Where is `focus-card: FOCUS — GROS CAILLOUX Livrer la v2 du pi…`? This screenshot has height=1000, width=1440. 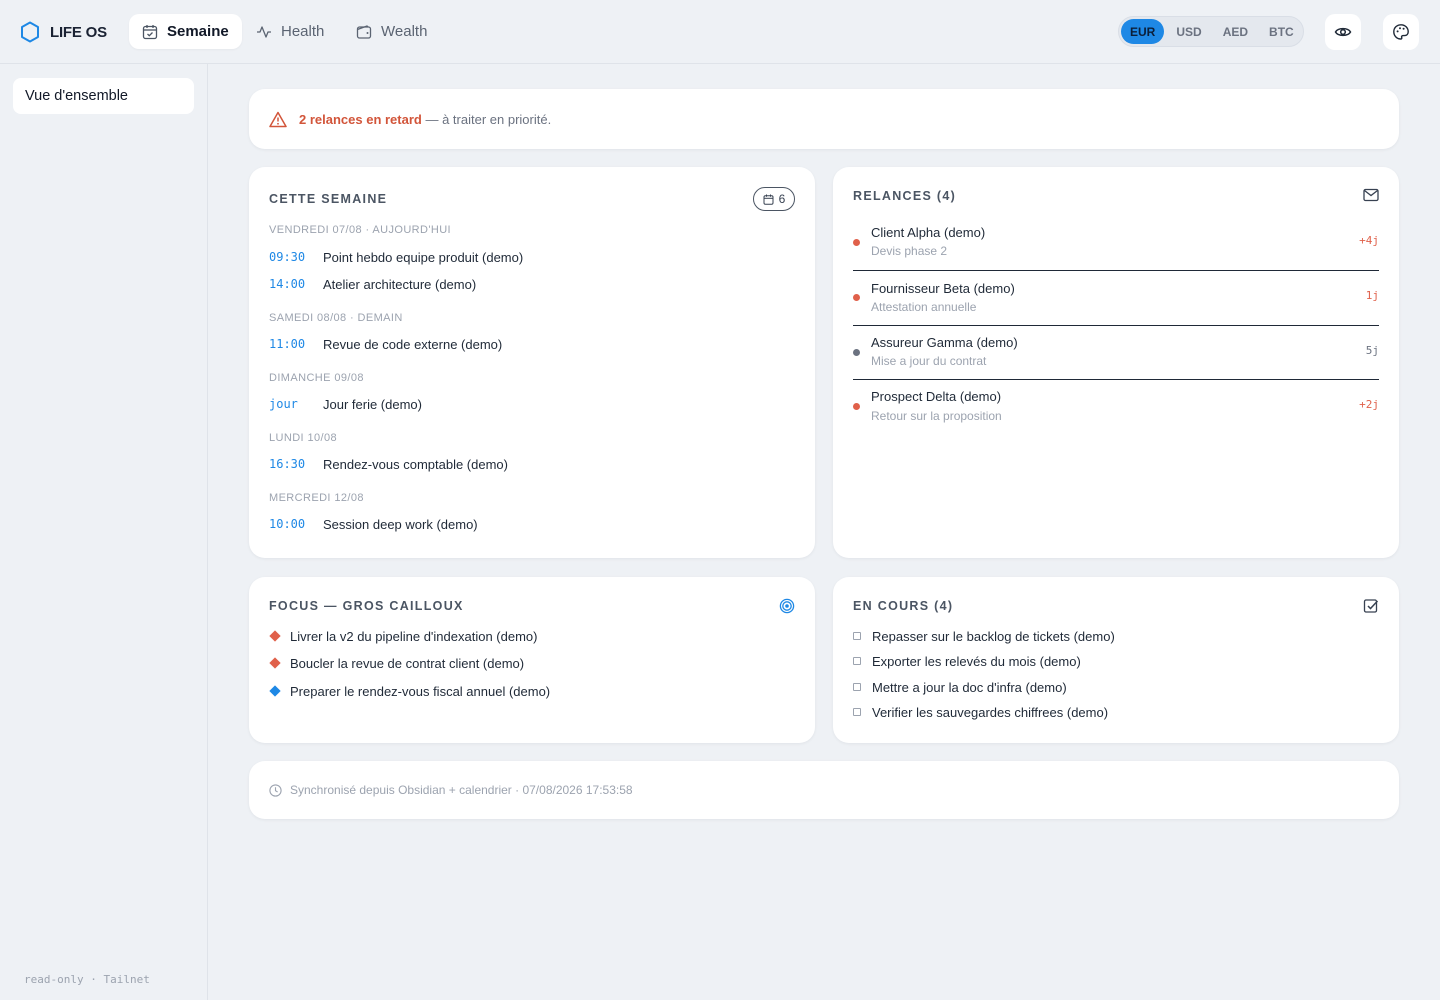
focus-card: FOCUS — GROS CAILLOUX Livrer la v2 du pi… is located at coordinates (532, 660).